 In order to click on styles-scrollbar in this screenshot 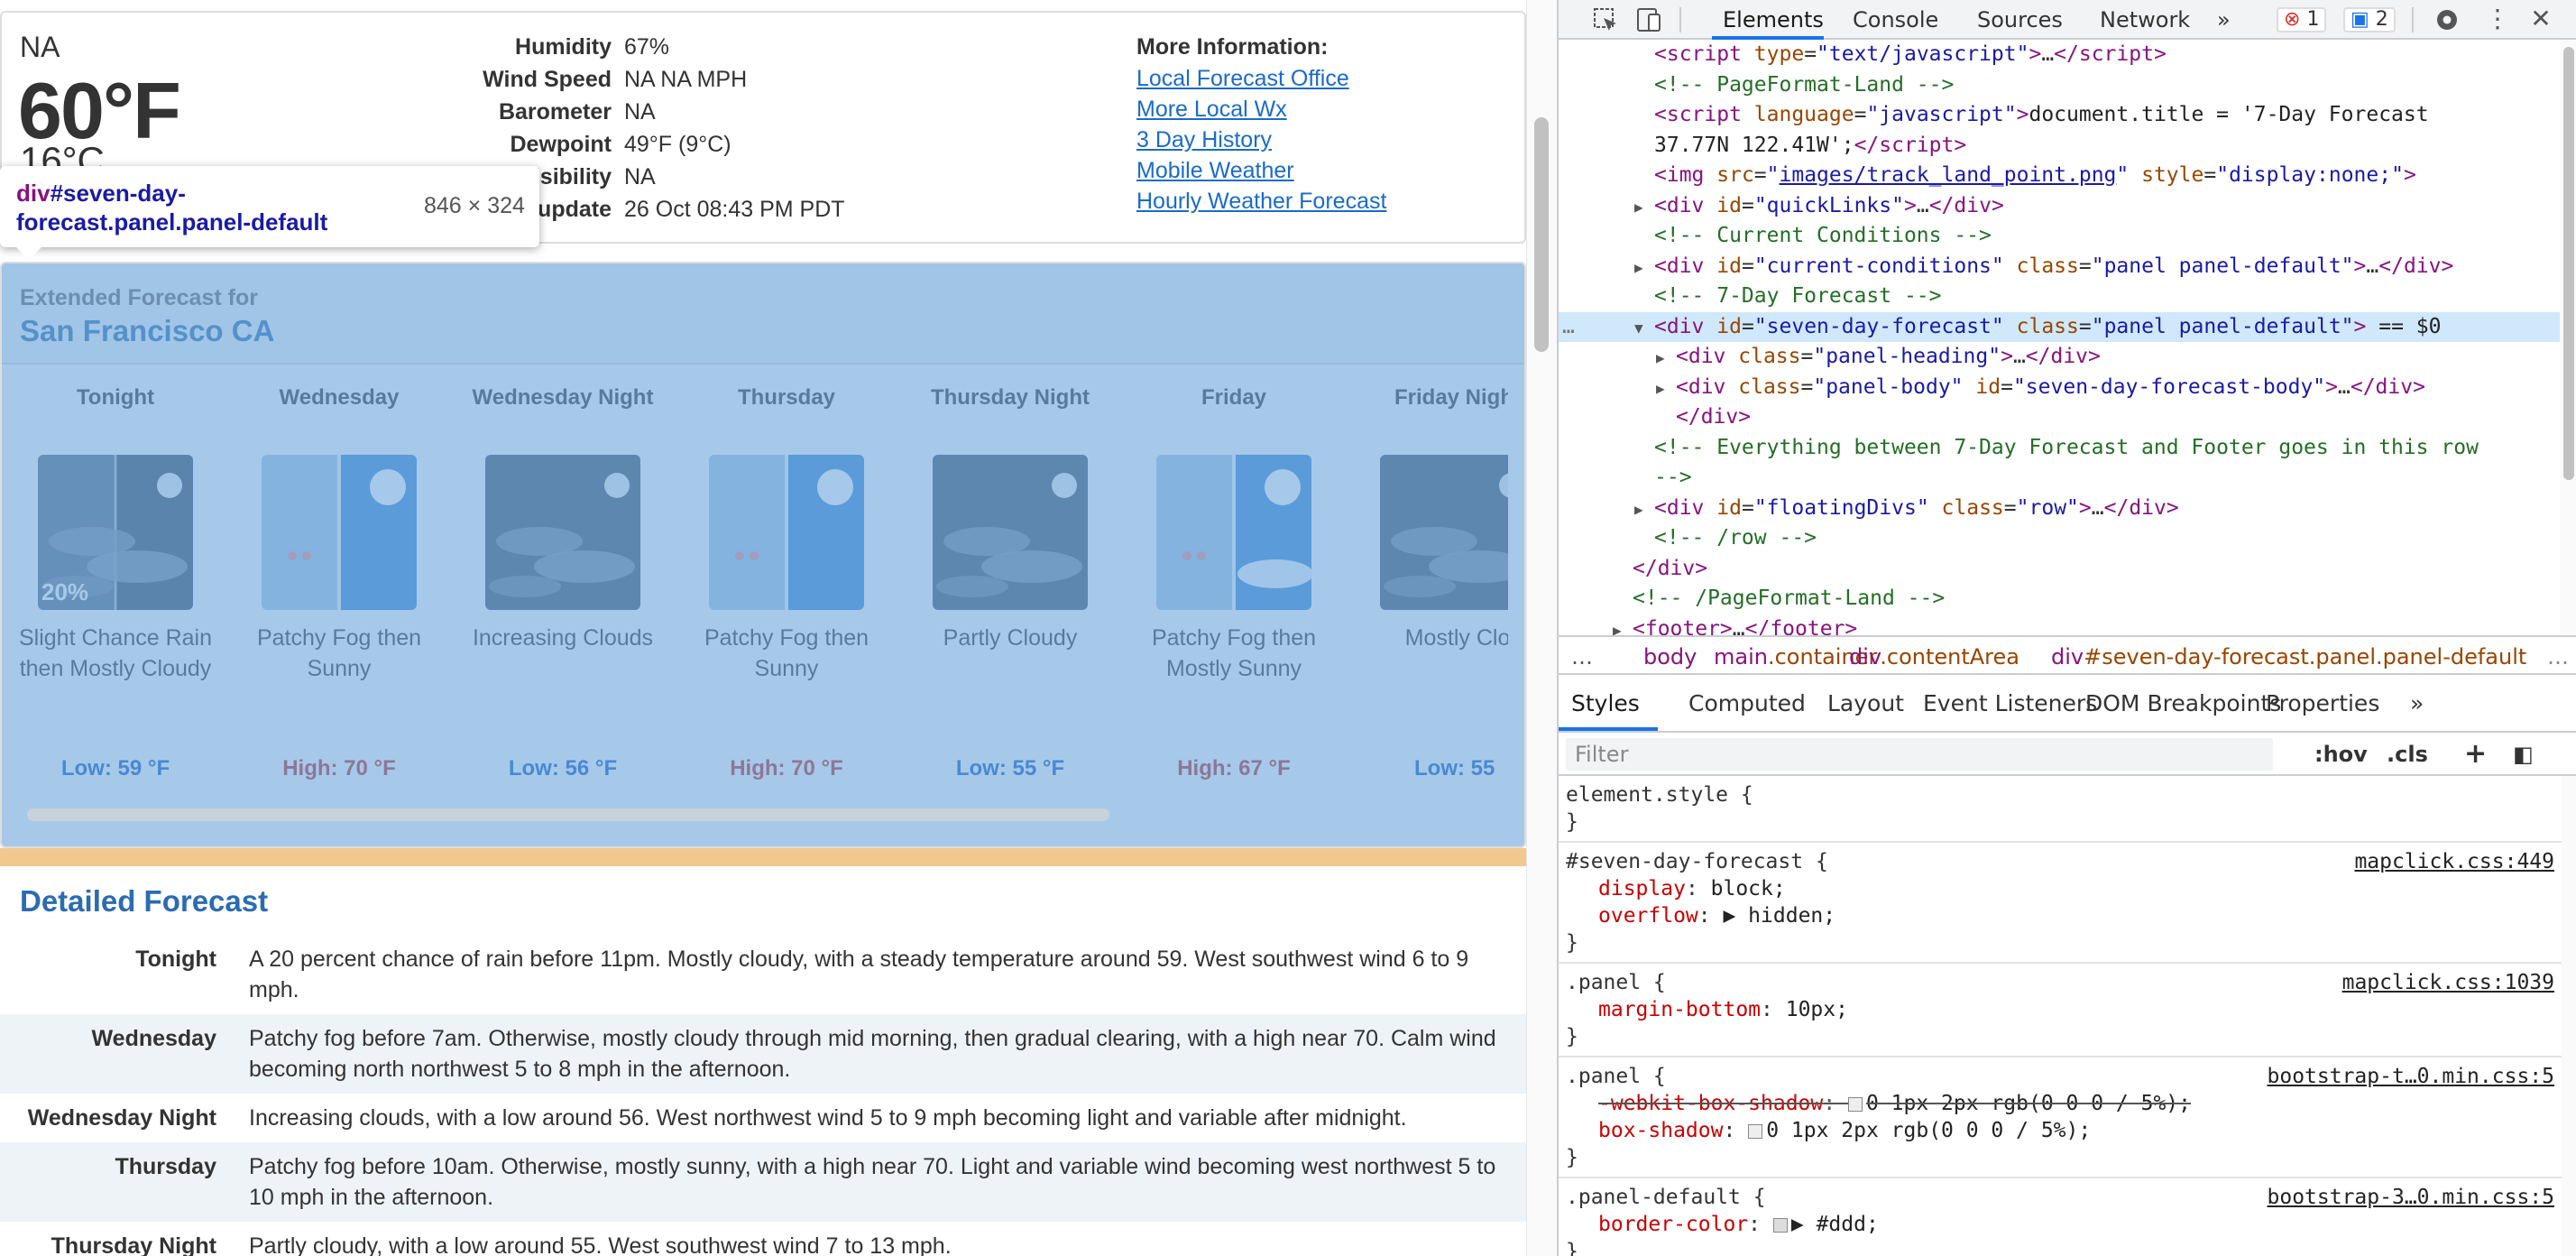, I will do `click(2569, 1016)`.